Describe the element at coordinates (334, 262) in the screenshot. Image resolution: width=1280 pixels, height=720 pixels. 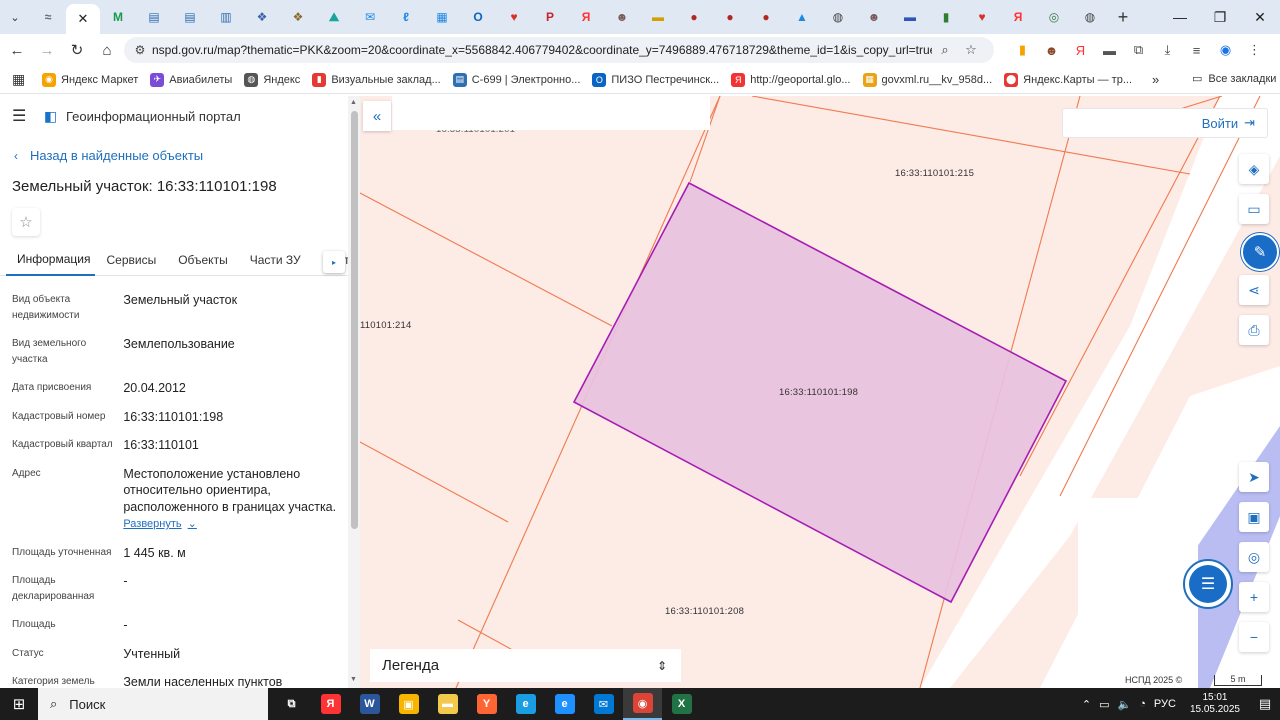
I see `tabs-scroll-right-icon: ▸` at that location.